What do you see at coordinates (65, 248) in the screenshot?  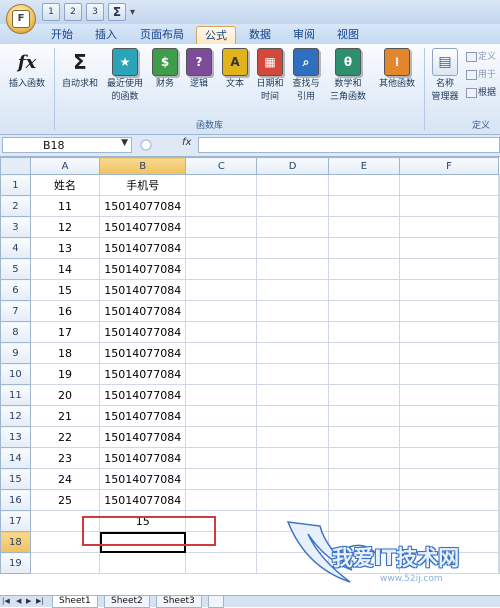 I see `cell-a: 13` at bounding box center [65, 248].